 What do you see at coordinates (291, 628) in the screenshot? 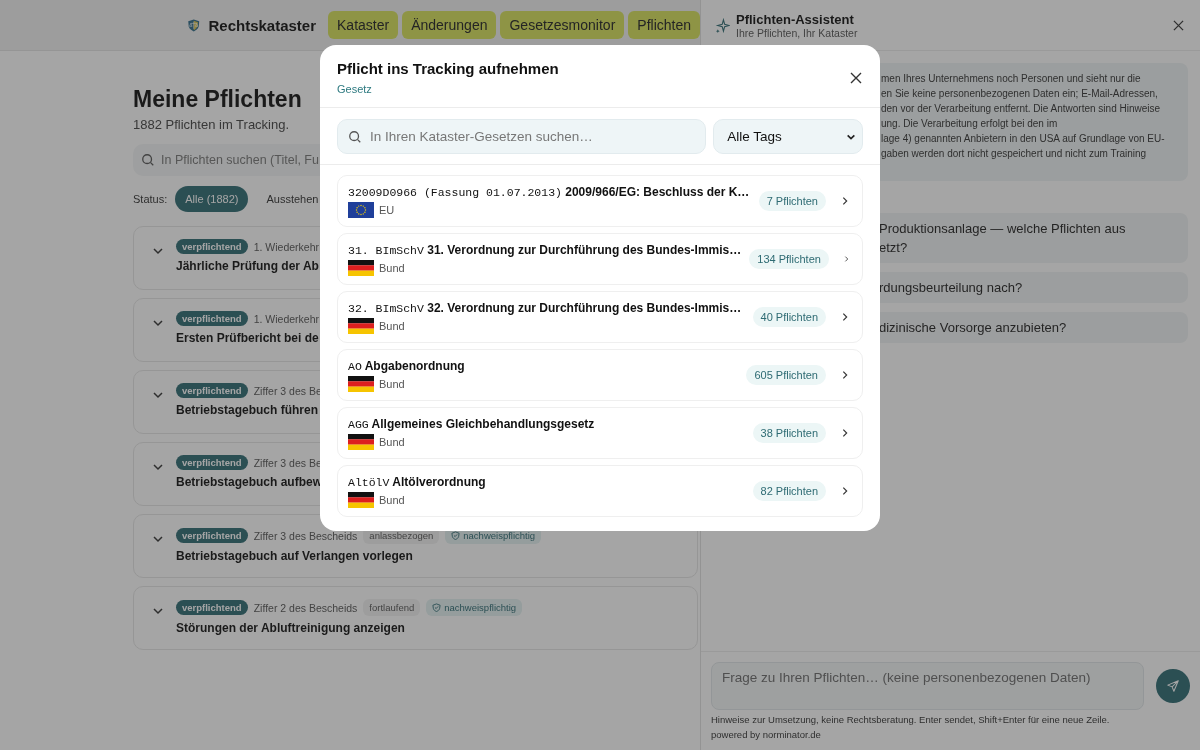
I see `obligation-title: Störungen der Abluftreinigung anzeigen` at bounding box center [291, 628].